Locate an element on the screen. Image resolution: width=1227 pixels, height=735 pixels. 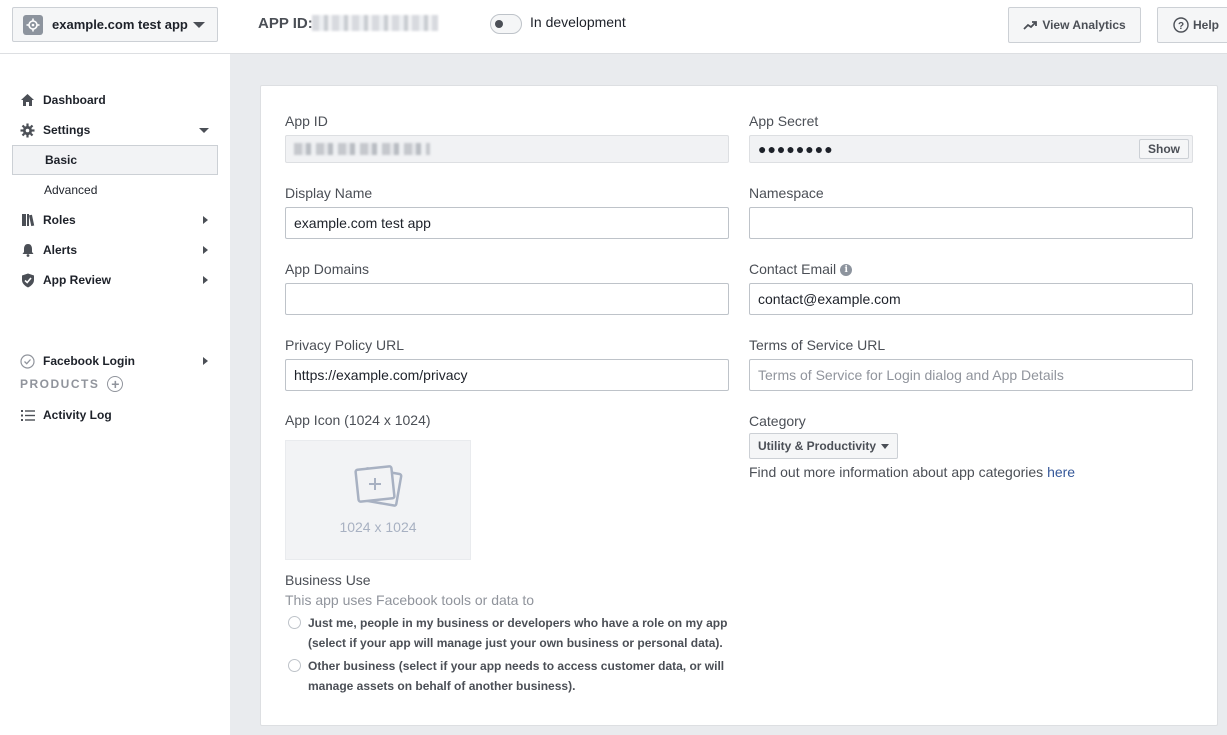
app-secret-field: ●●●●●●●● Show is located at coordinates (971, 149).